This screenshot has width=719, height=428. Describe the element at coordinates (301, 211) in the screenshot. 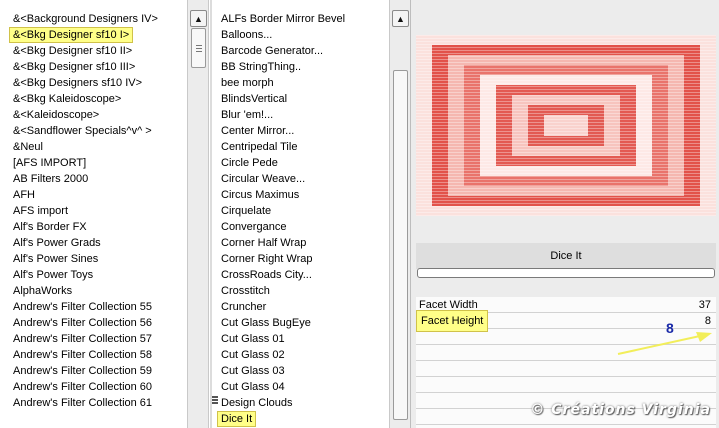

I see `filter-list-item: Cirquelate` at that location.